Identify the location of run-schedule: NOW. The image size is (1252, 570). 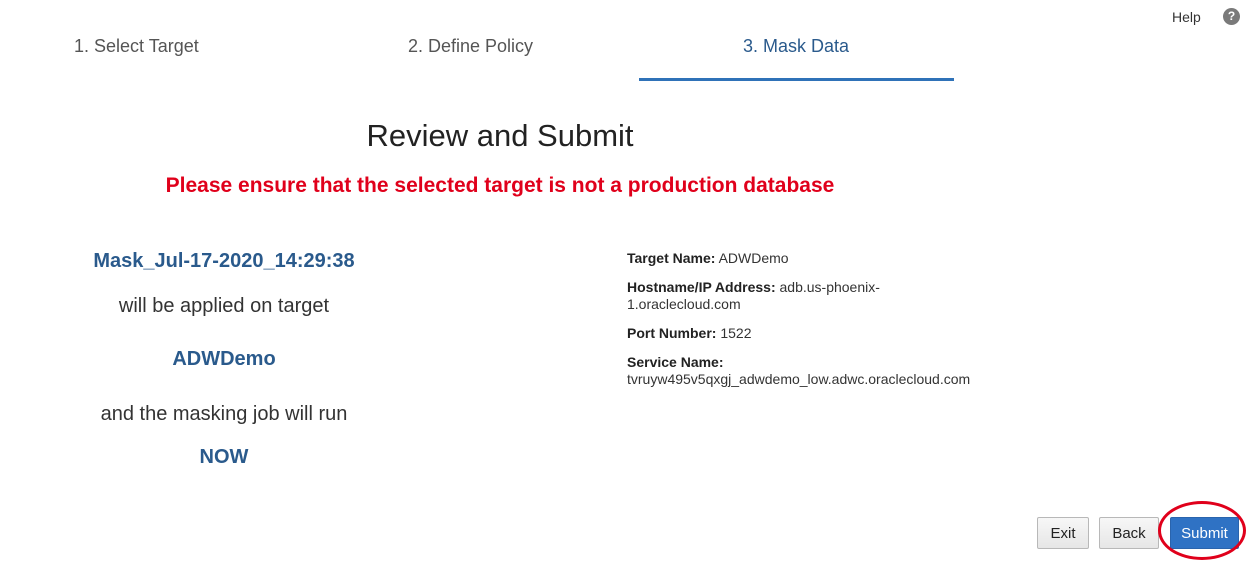
(224, 457).